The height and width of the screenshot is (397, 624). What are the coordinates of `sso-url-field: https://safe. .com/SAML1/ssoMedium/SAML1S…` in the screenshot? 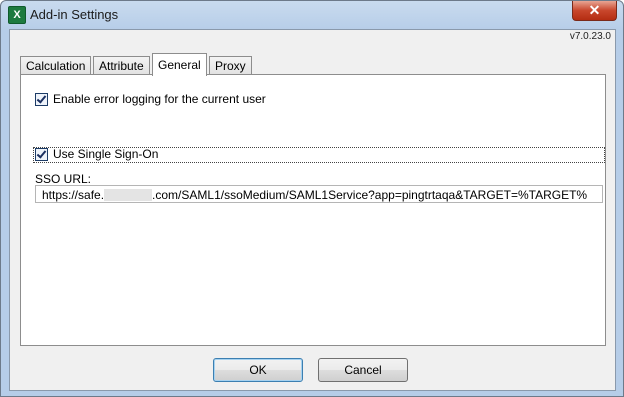 It's located at (319, 194).